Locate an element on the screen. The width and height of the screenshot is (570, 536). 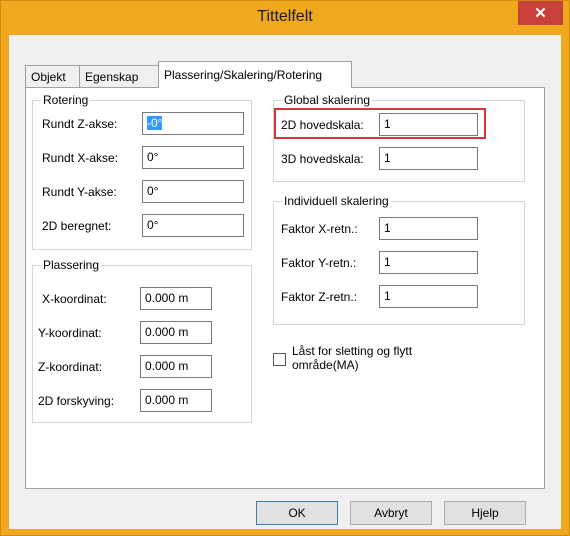
rotation-group-title: Rotering is located at coordinates (66, 100).